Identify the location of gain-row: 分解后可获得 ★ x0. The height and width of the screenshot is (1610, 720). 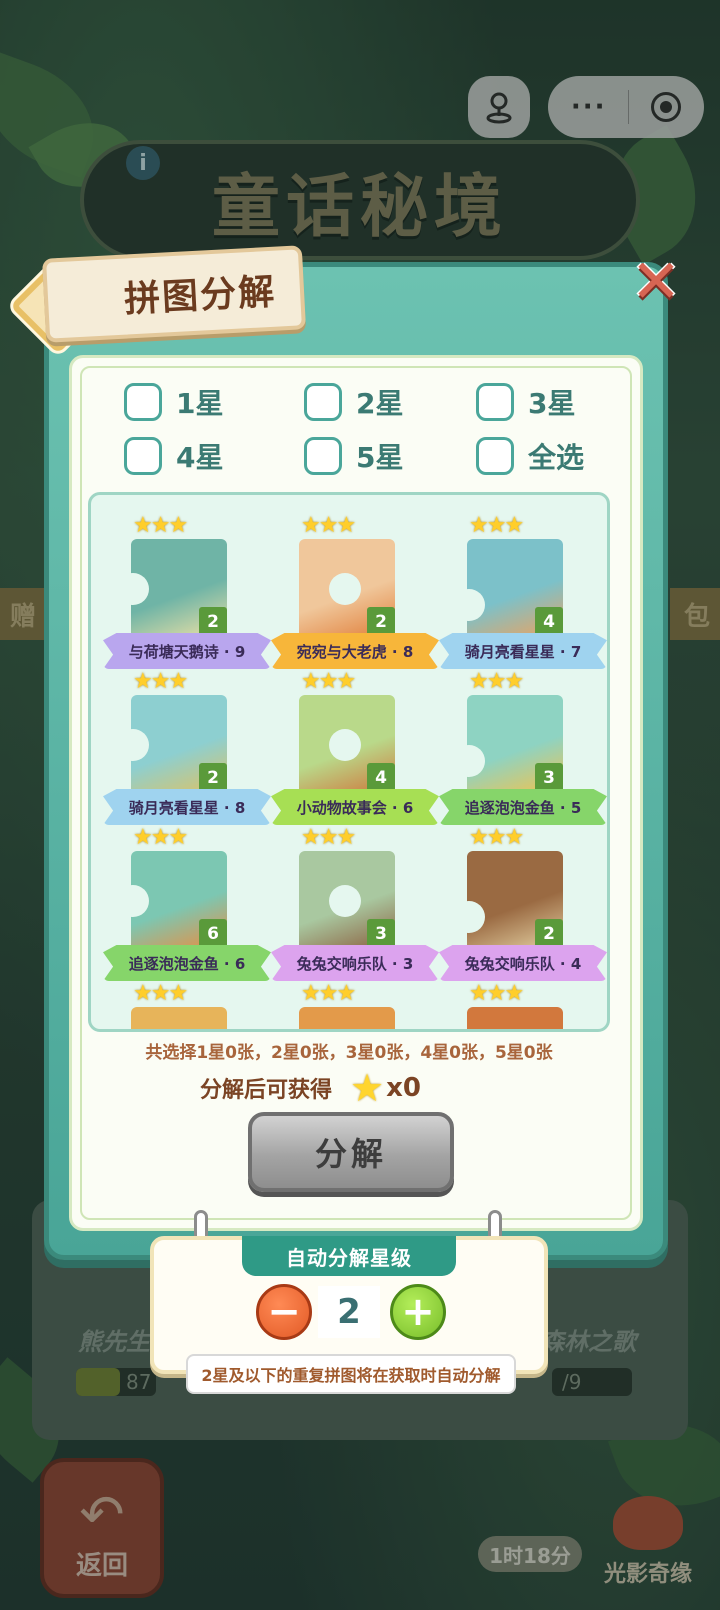
(310, 1088).